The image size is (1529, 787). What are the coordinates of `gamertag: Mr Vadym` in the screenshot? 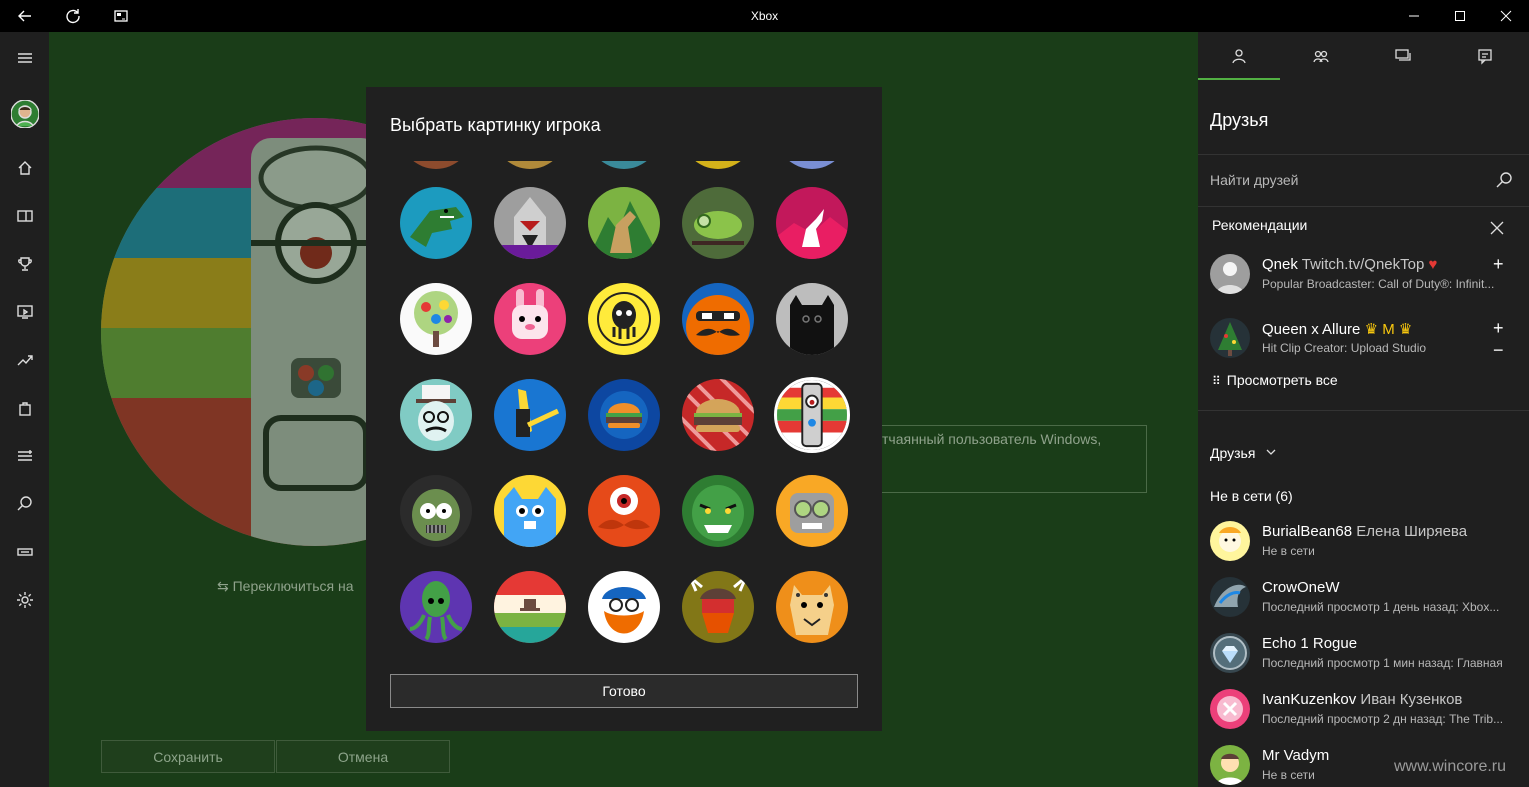 It's located at (1296, 755).